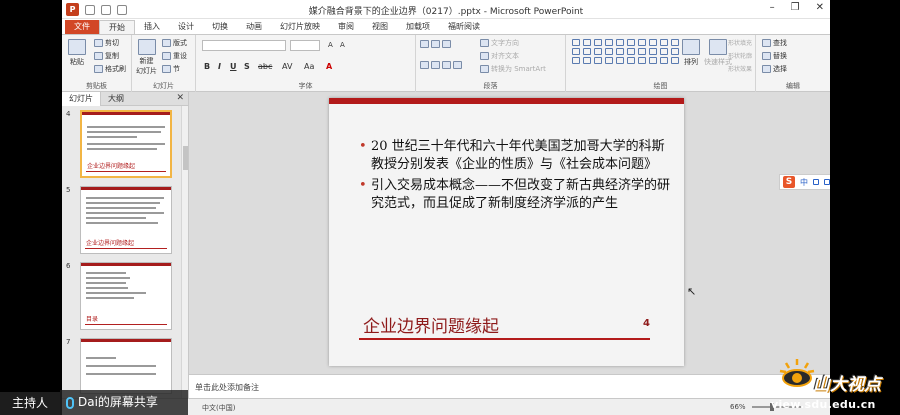 This screenshot has height=415, width=900. What do you see at coordinates (740, 55) in the screenshot?
I see `shape-outline-button: 形状轮廓` at bounding box center [740, 55].